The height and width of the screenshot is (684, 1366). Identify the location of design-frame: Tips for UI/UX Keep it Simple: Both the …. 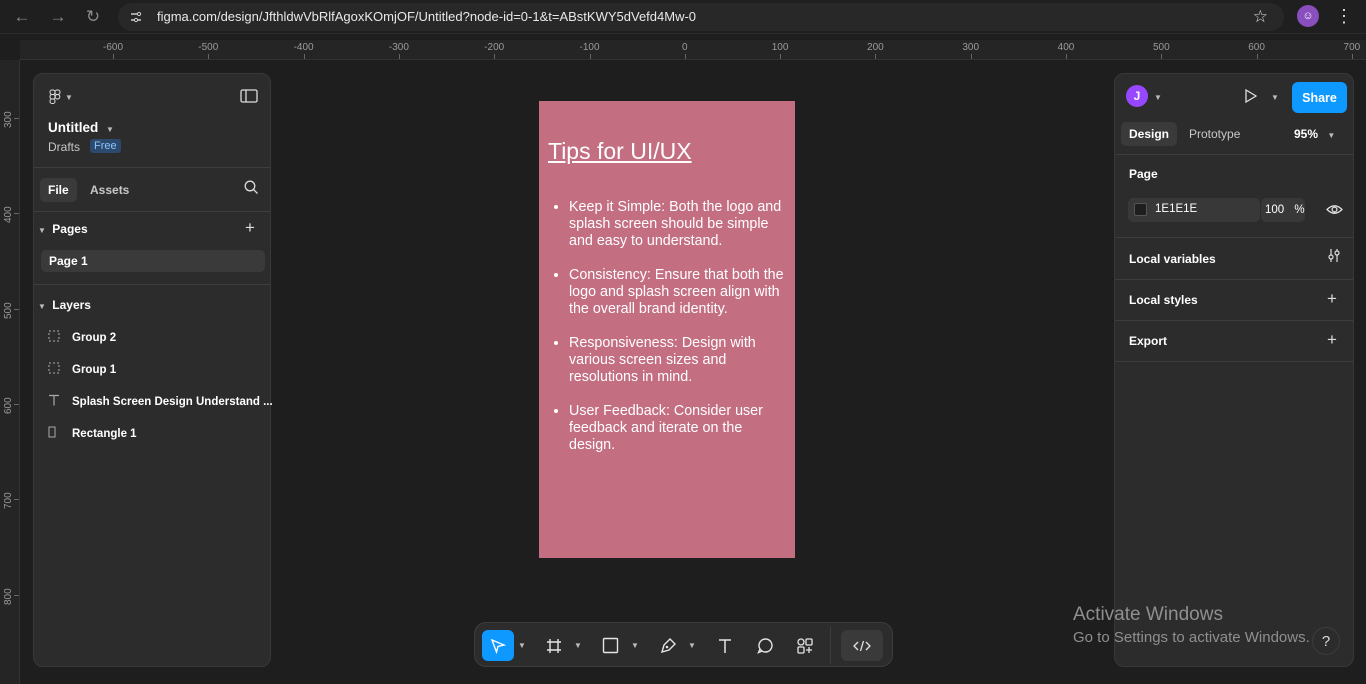
(667, 329).